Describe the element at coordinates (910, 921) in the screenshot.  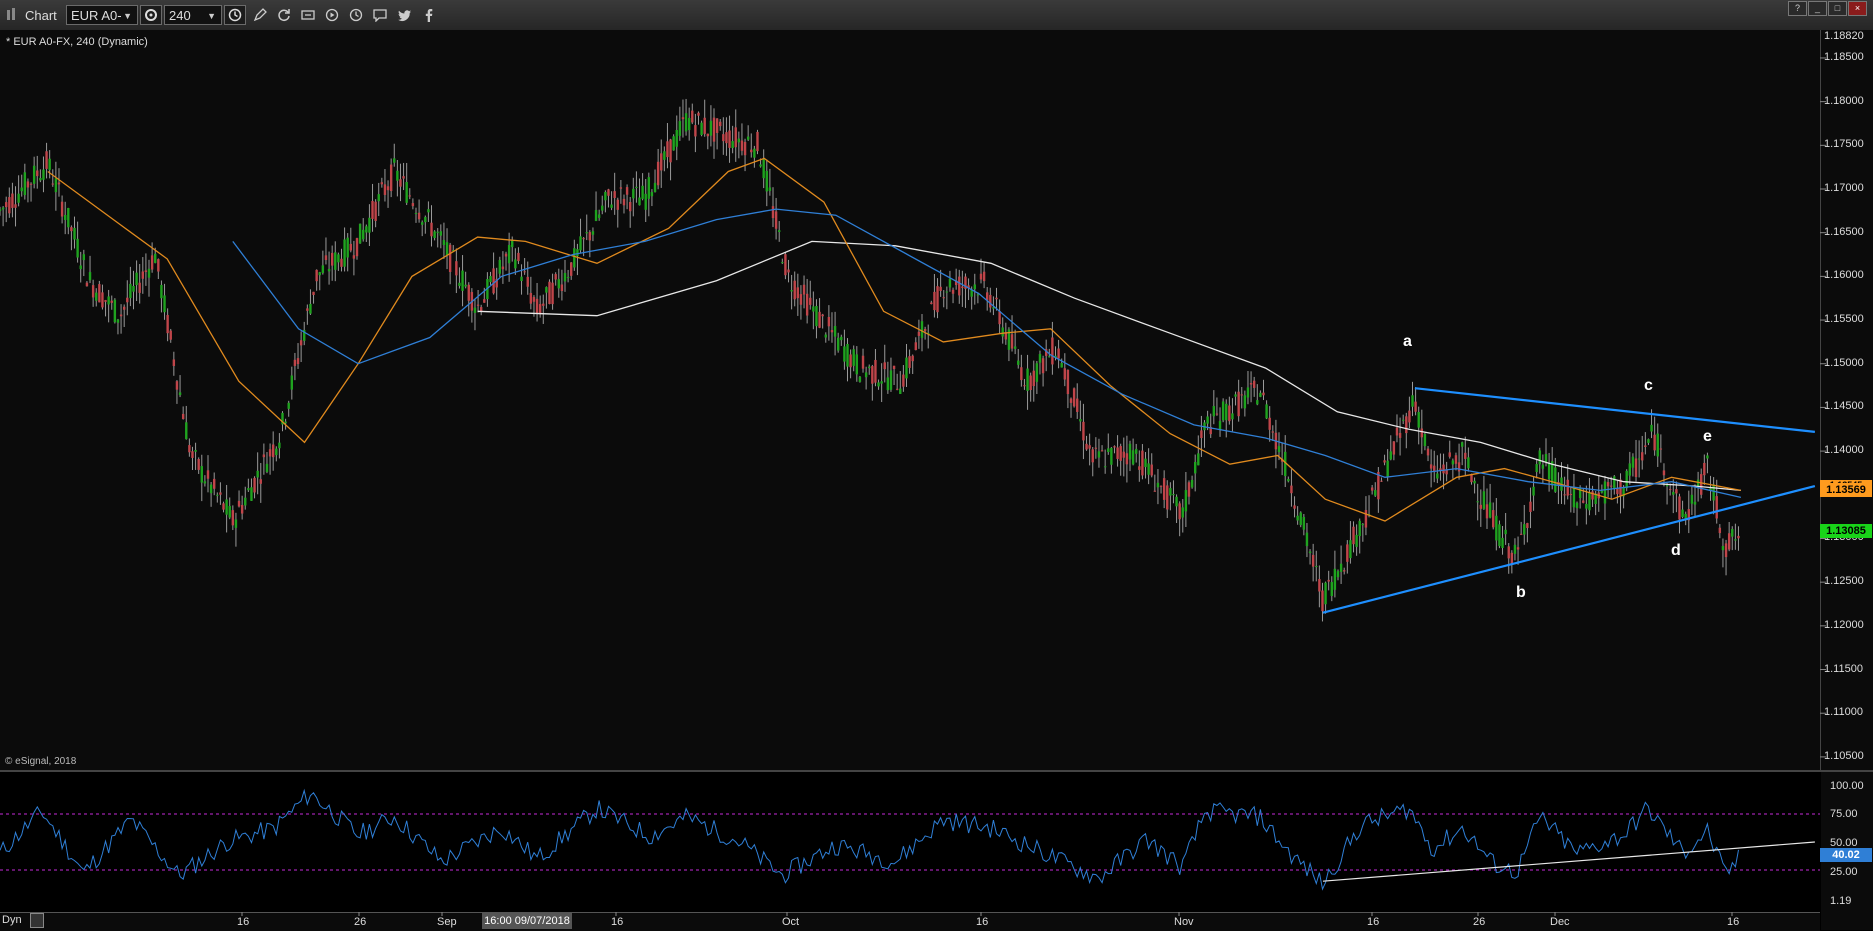
I see `time-axis` at that location.